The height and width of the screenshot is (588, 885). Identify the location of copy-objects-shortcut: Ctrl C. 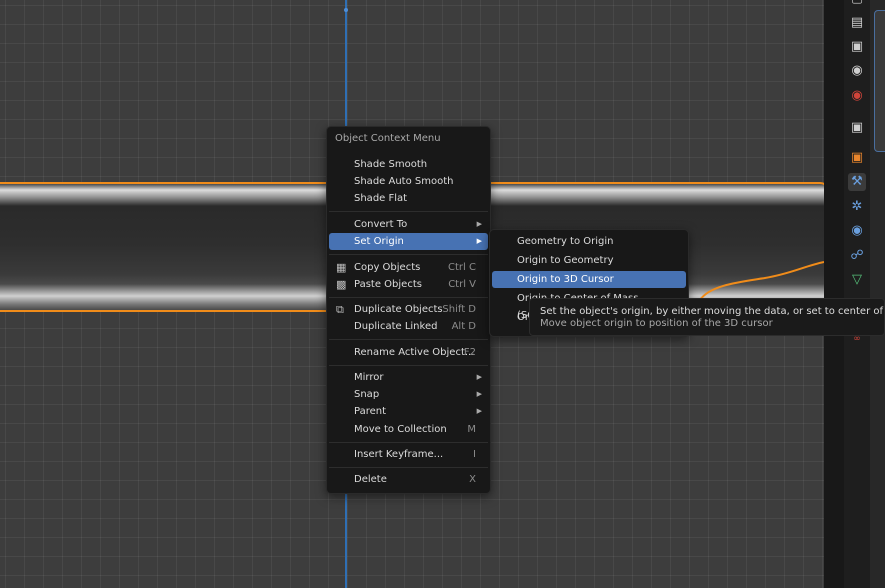
(462, 267).